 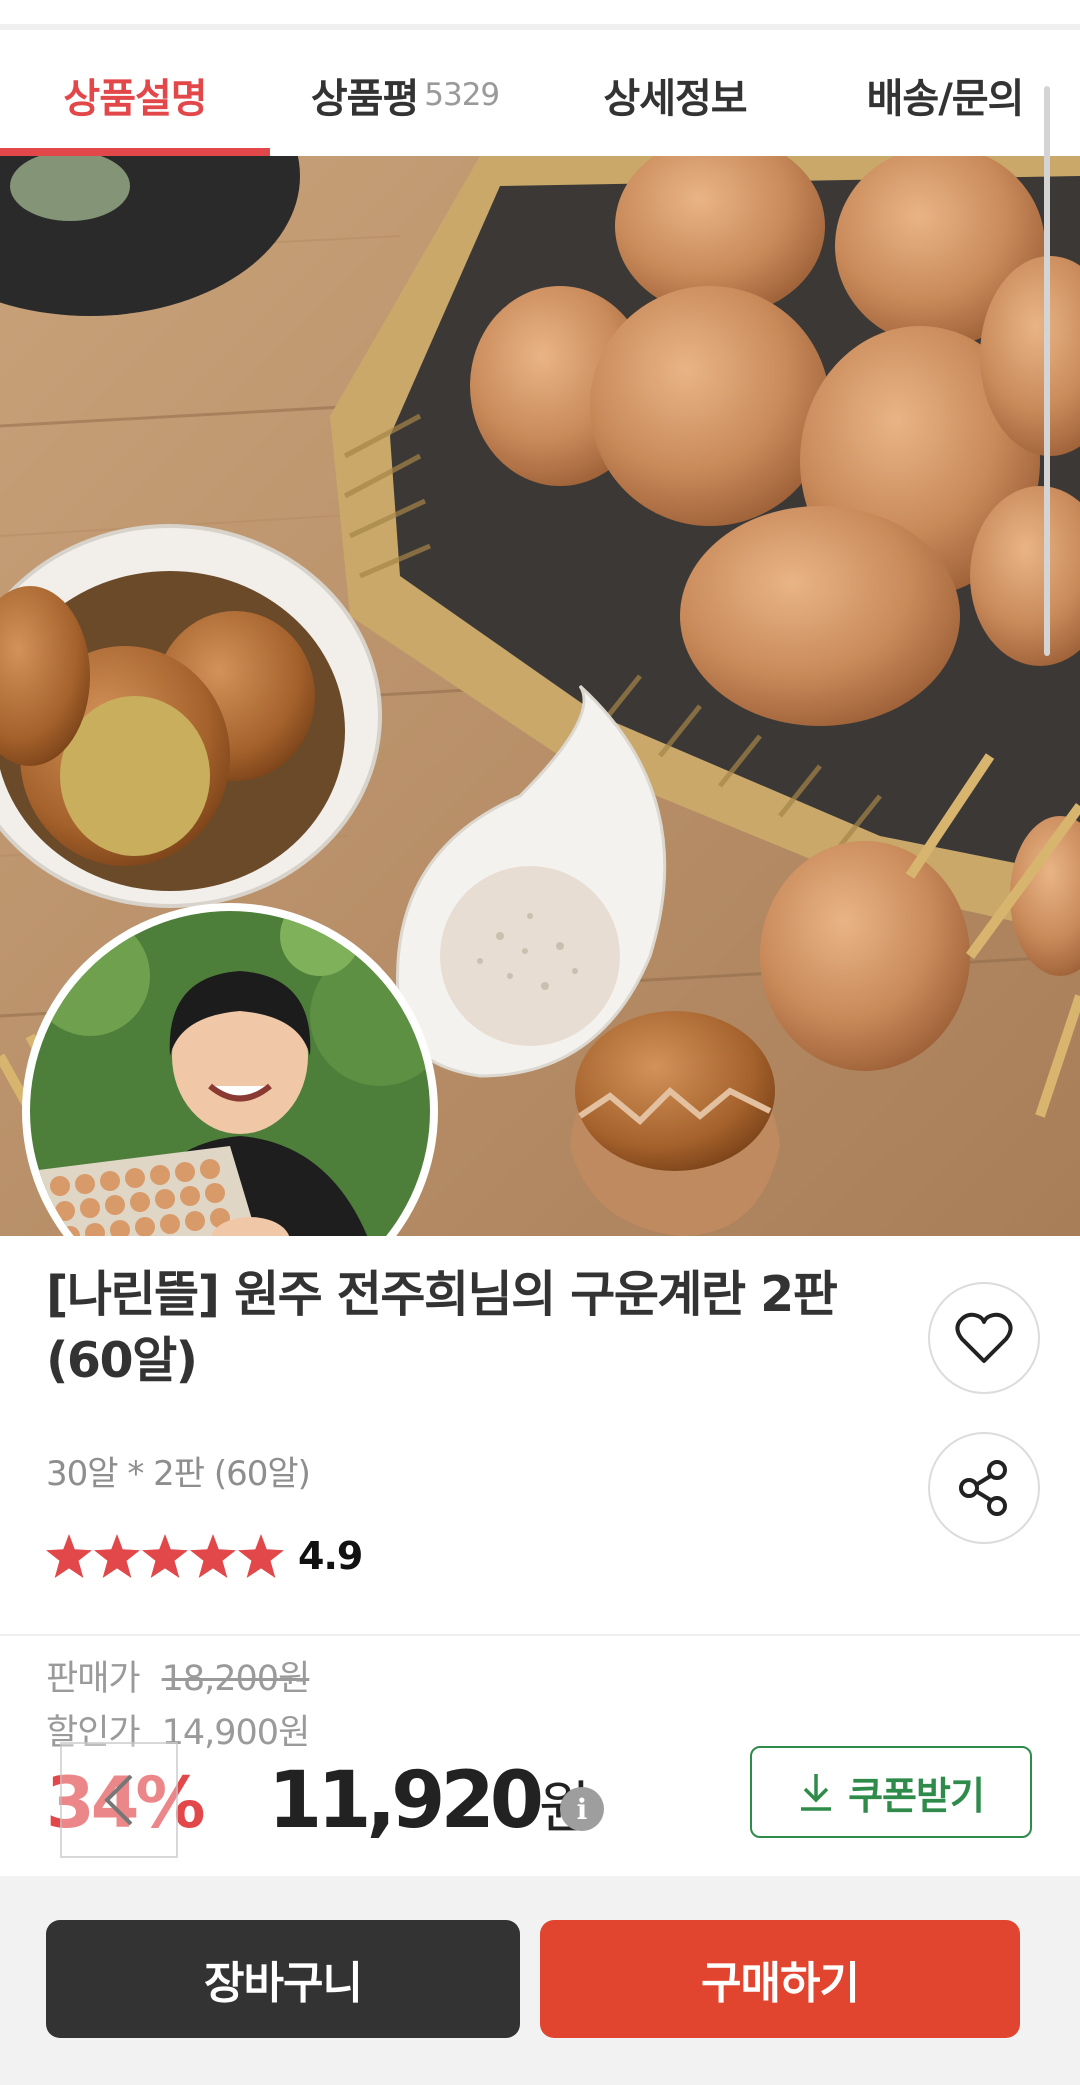 What do you see at coordinates (178, 1474) in the screenshot?
I see `product-option: 30알 * 2판 (60알)` at bounding box center [178, 1474].